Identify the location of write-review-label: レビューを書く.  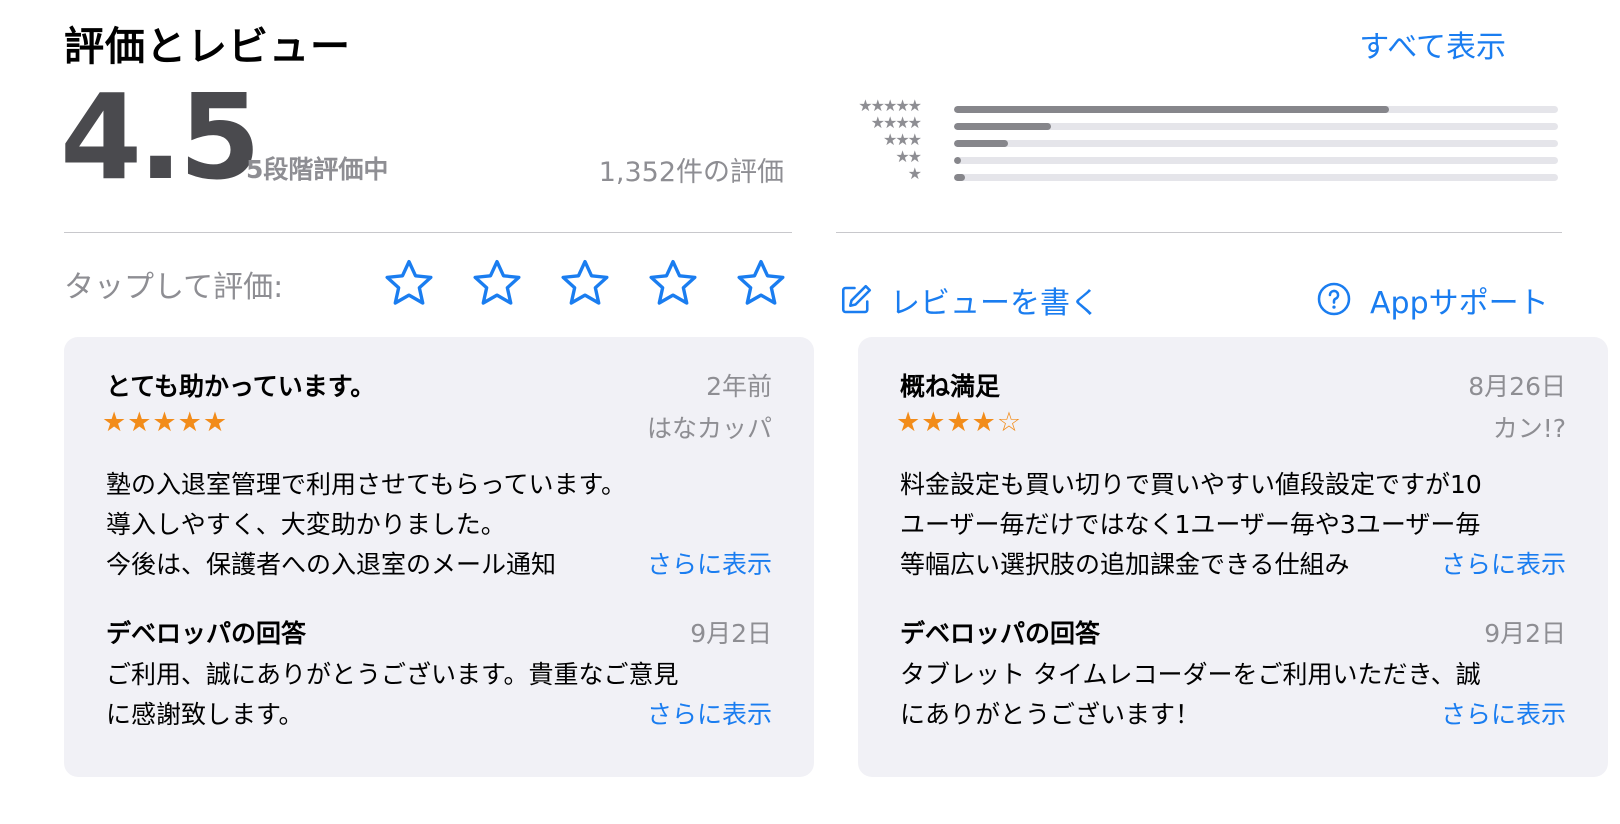
(995, 303).